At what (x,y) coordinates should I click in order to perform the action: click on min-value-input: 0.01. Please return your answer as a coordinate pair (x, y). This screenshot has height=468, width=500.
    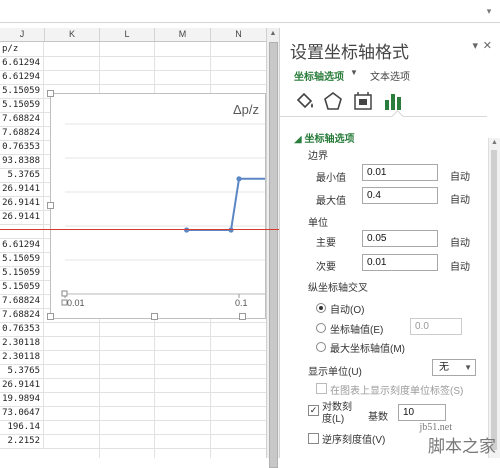
    Looking at the image, I should click on (400, 172).